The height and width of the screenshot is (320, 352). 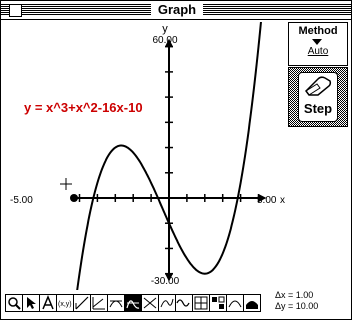 I want to click on step-button: Step, so click(x=318, y=97).